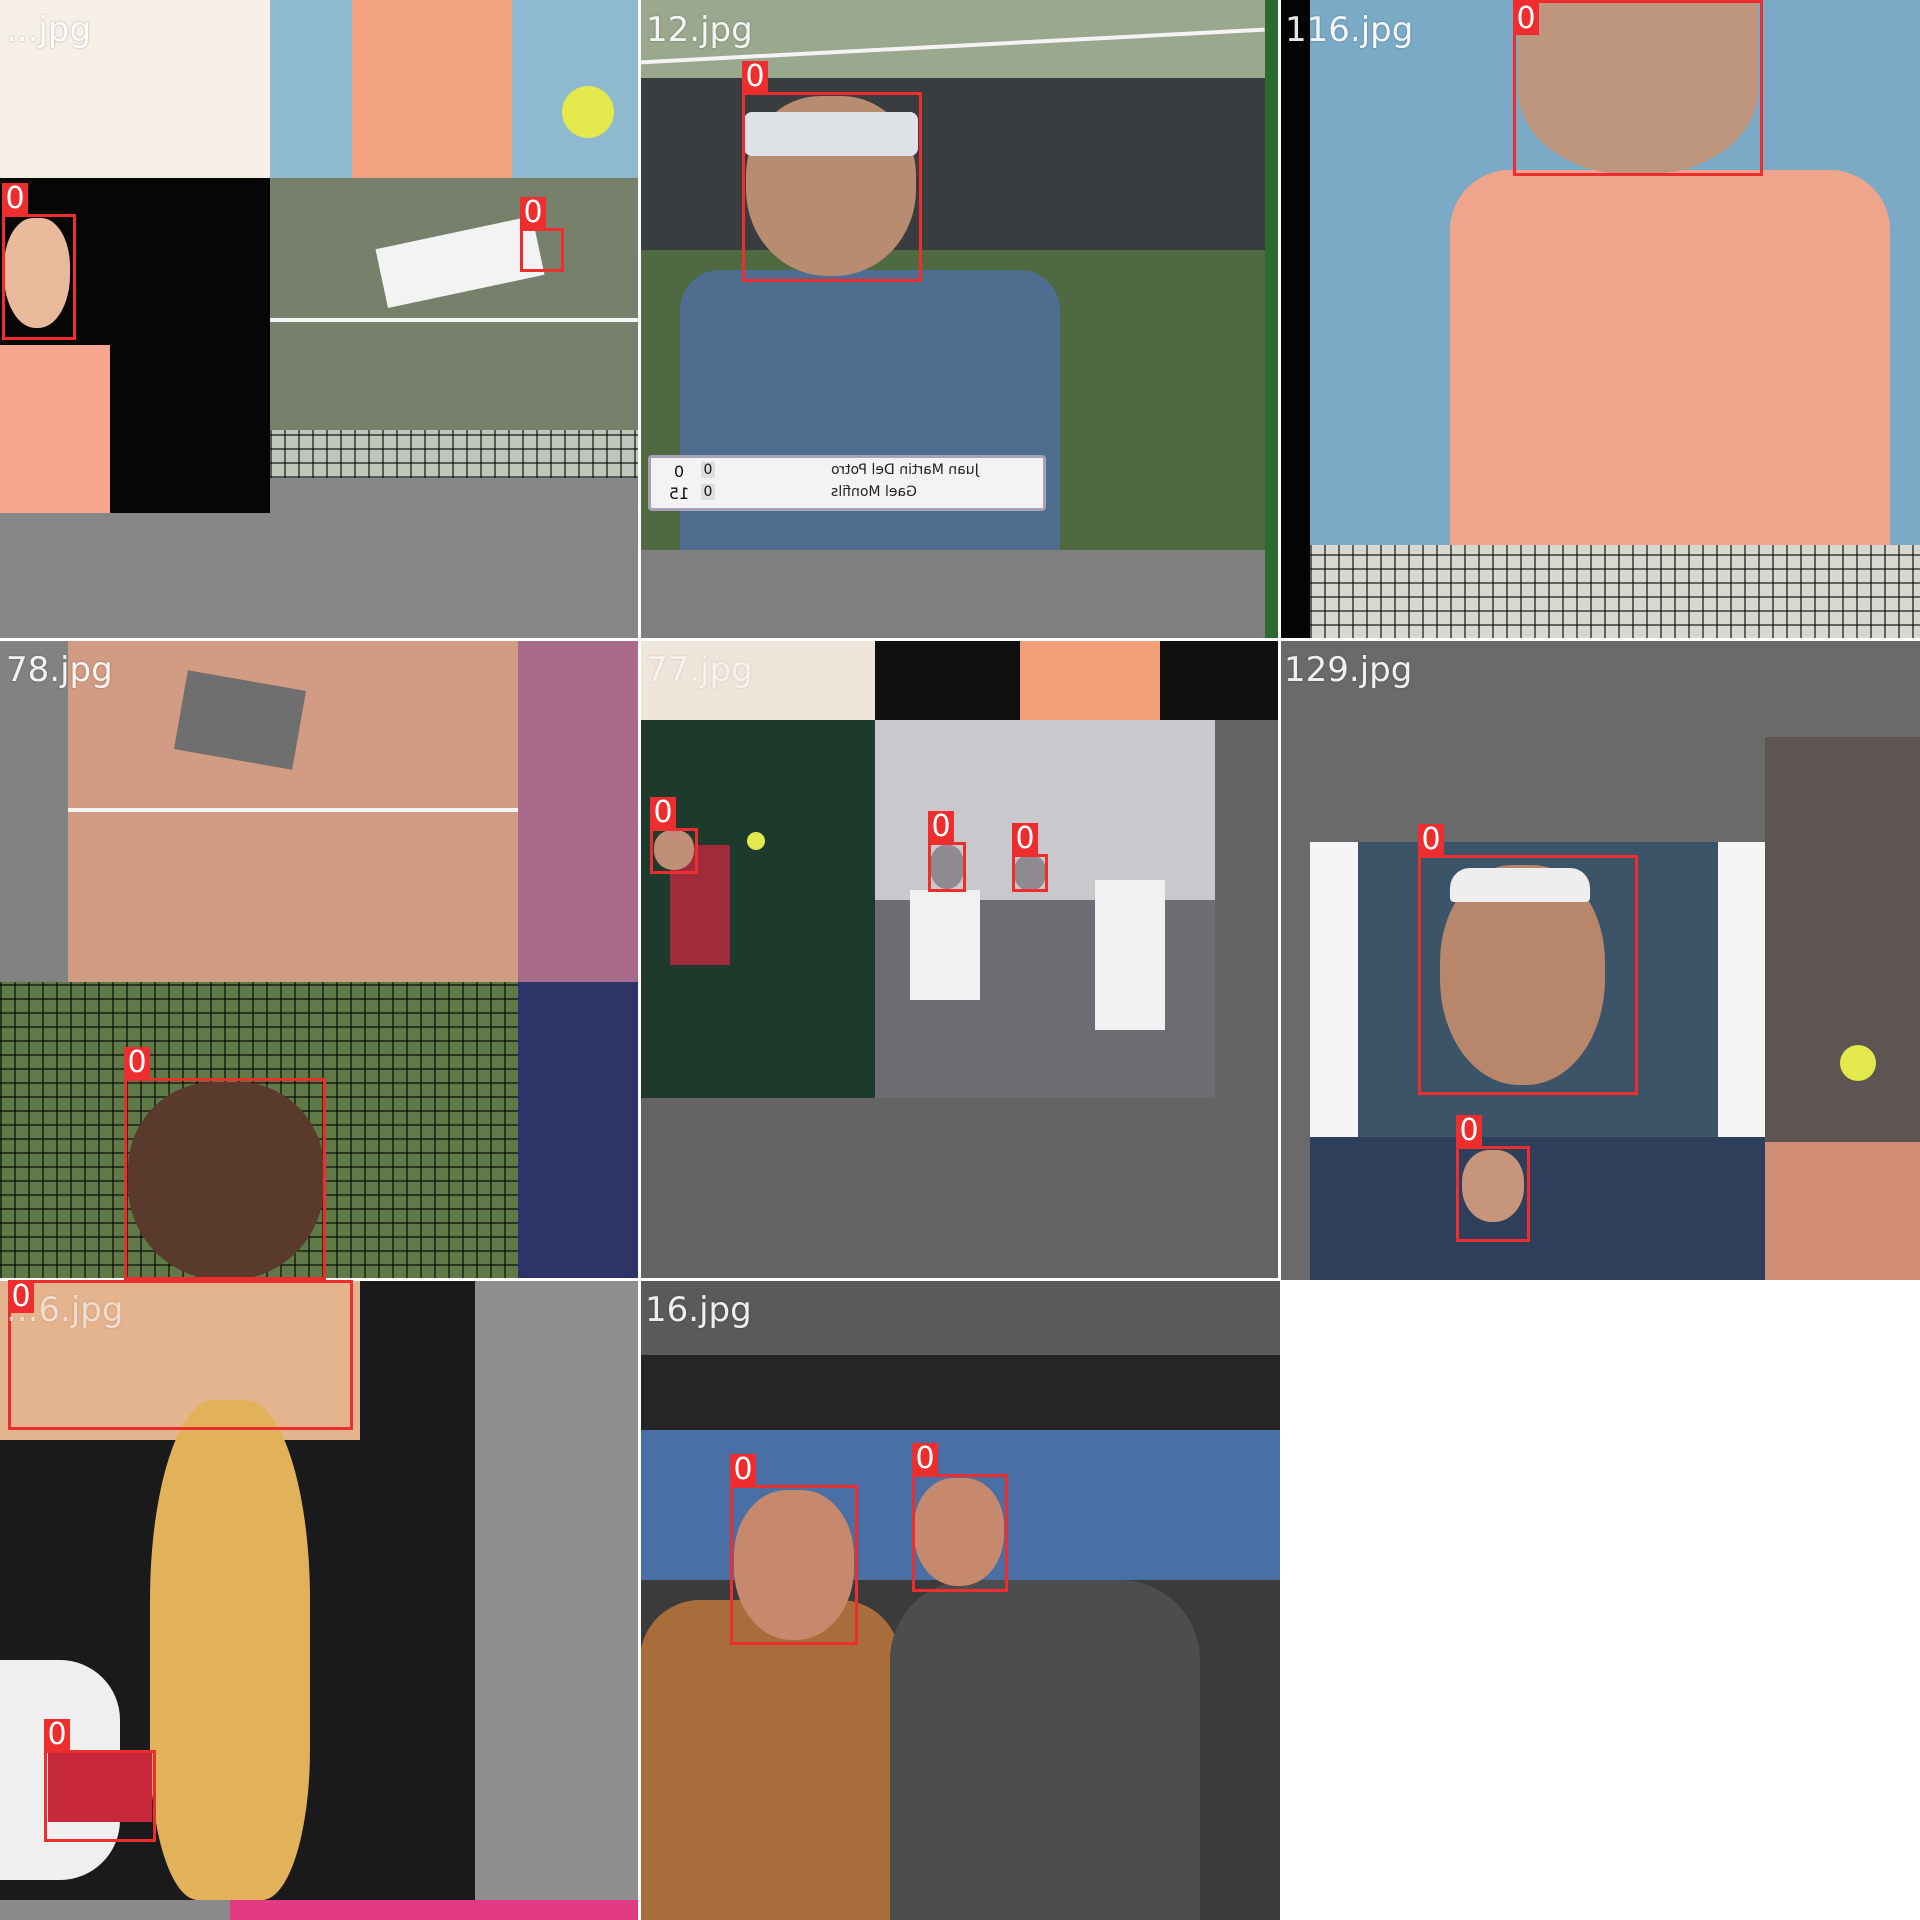 The width and height of the screenshot is (1920, 1920). What do you see at coordinates (59, 670) in the screenshot?
I see `tile-filename: 78.jpg` at bounding box center [59, 670].